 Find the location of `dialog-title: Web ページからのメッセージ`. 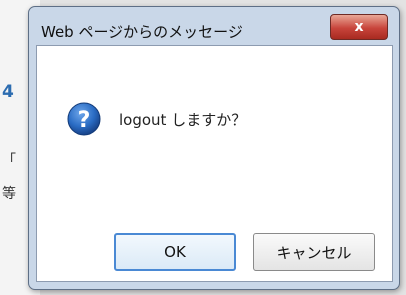

dialog-title: Web ページからのメッセージ is located at coordinates (142, 32).